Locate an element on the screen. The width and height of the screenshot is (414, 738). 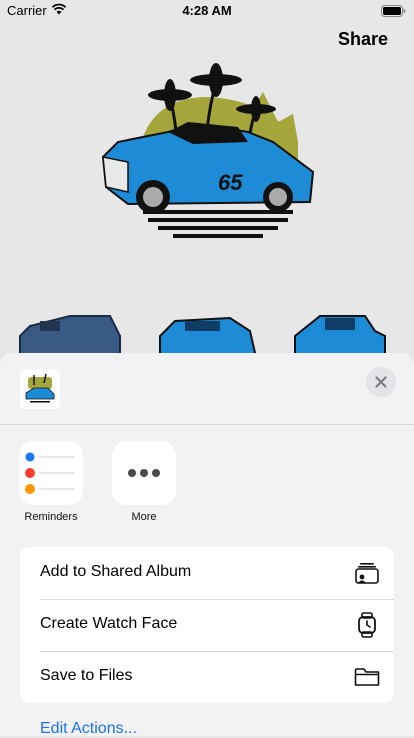
watch-icon is located at coordinates (367, 625).